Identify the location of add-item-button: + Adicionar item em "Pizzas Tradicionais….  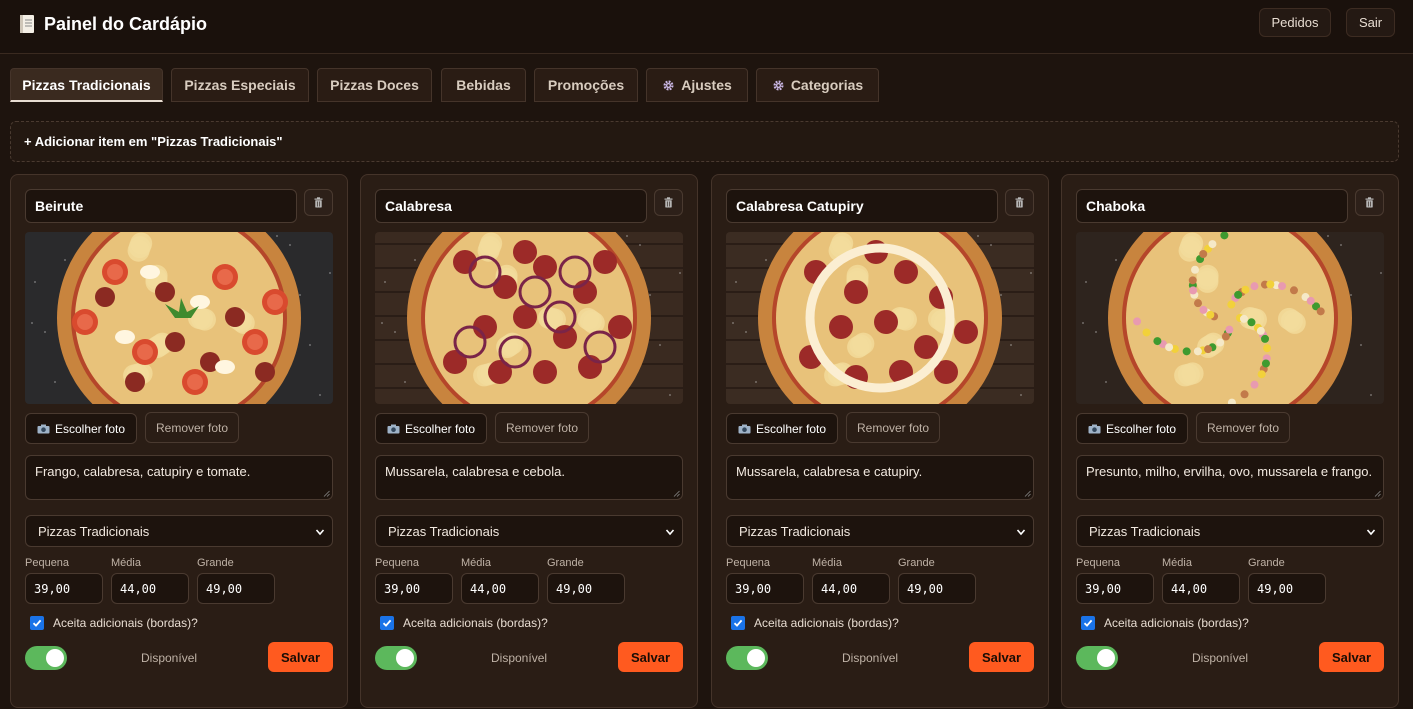
(704, 141).